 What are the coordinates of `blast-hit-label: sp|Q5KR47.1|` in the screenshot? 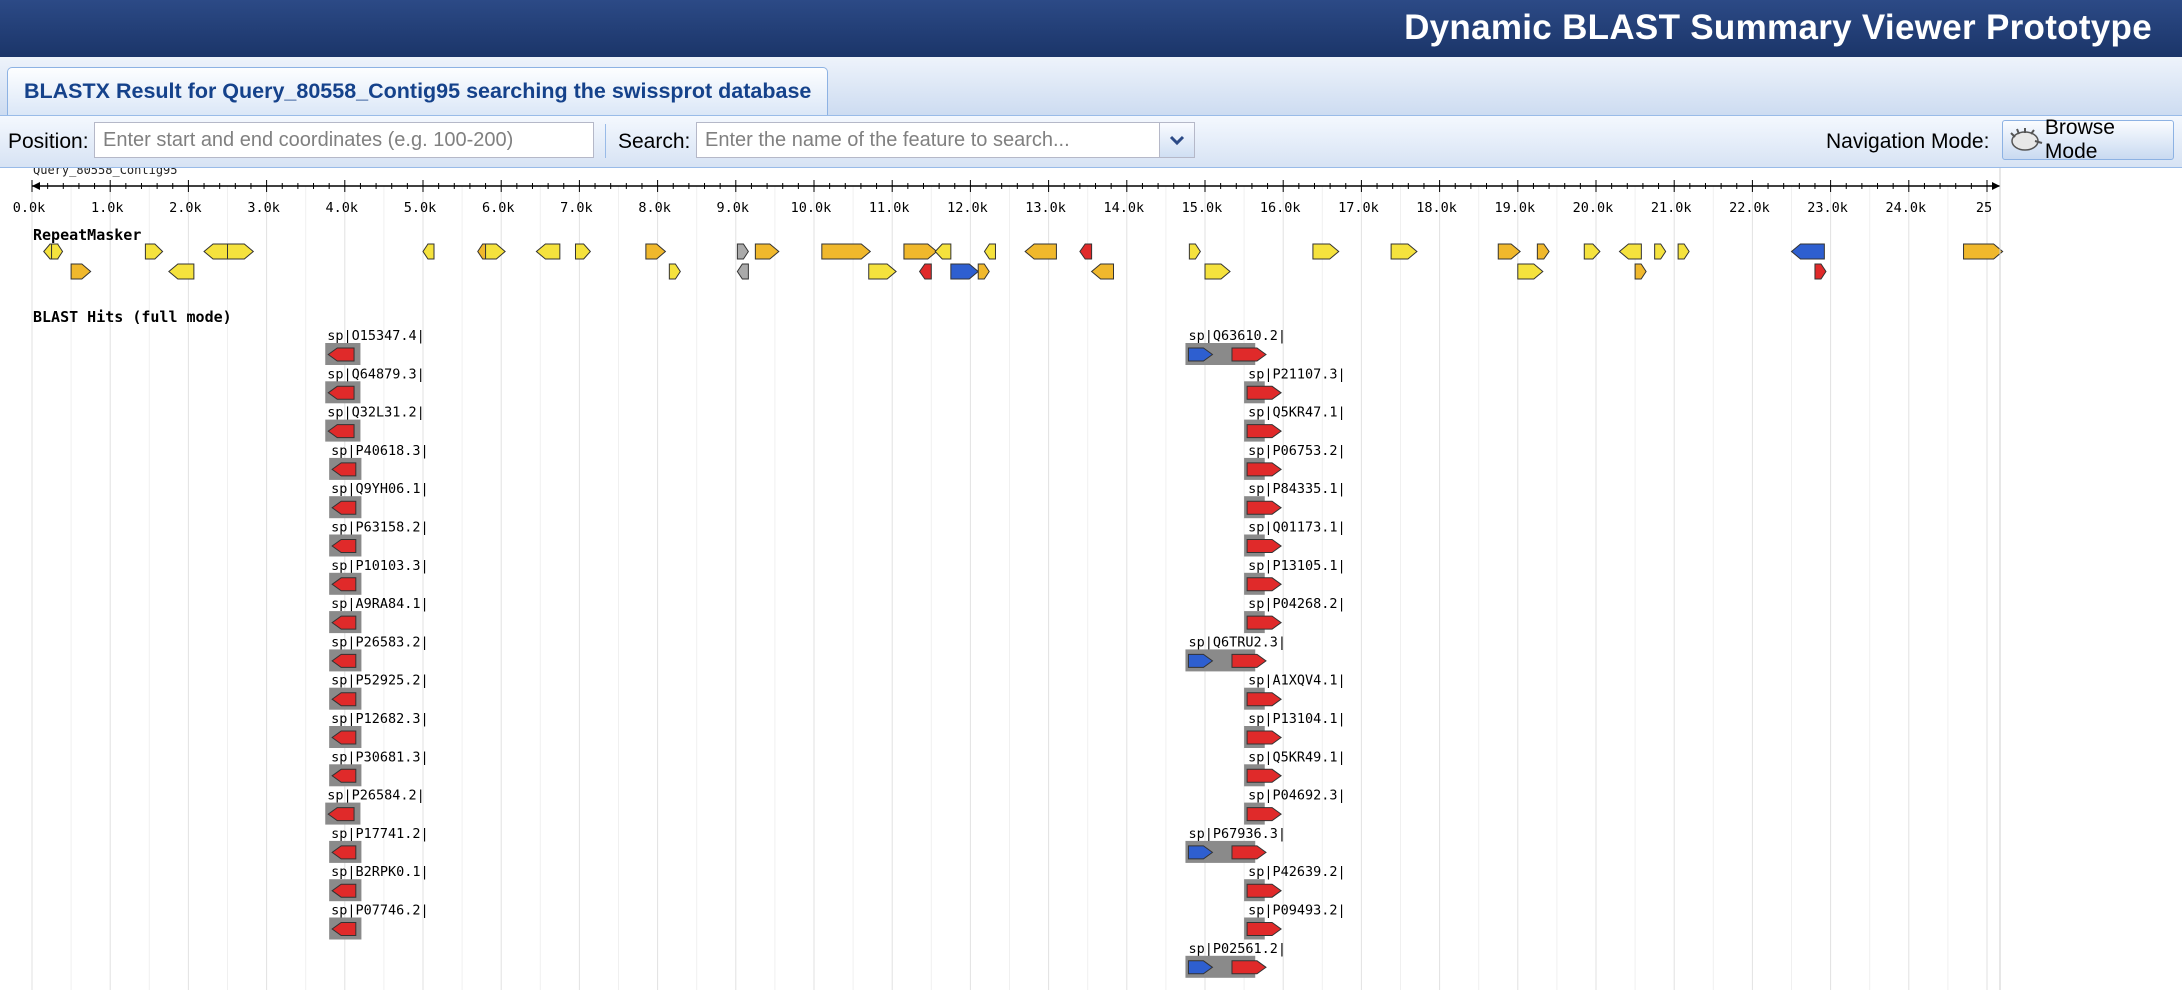 It's located at (1297, 413).